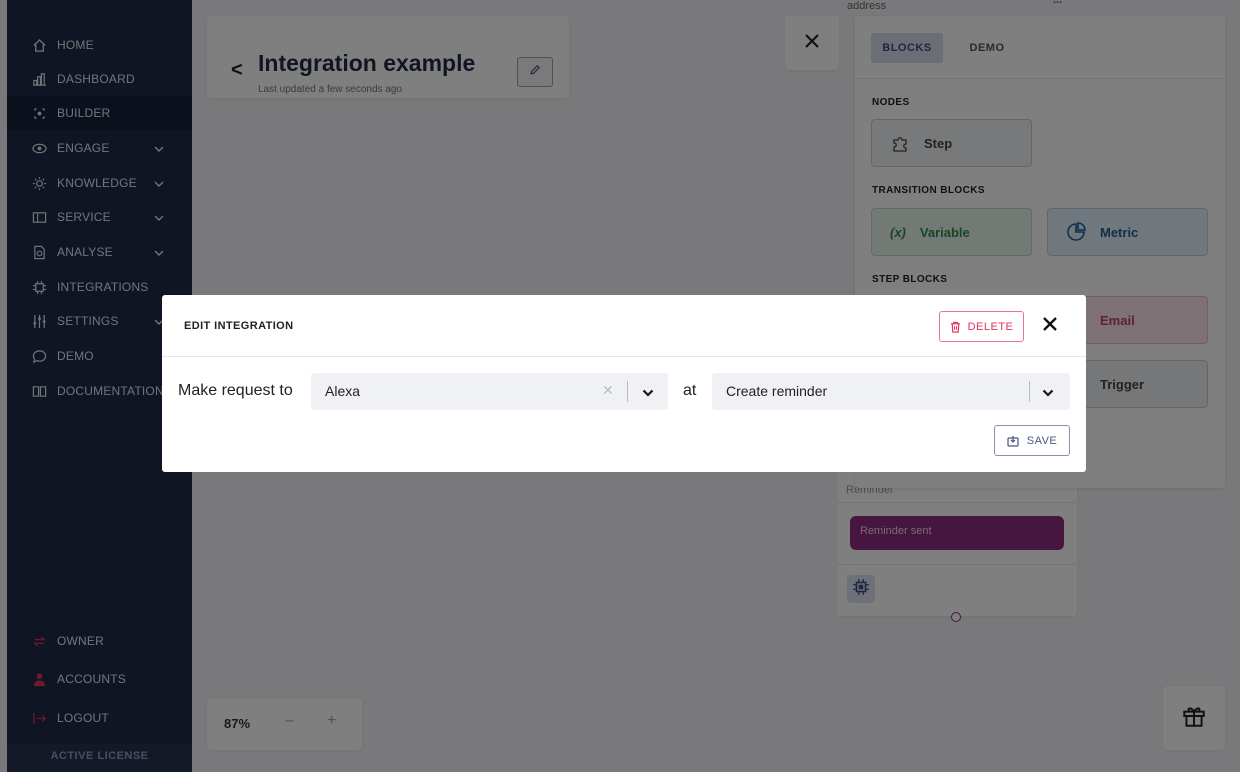 The width and height of the screenshot is (1240, 772). I want to click on request-label: Make request to, so click(235, 390).